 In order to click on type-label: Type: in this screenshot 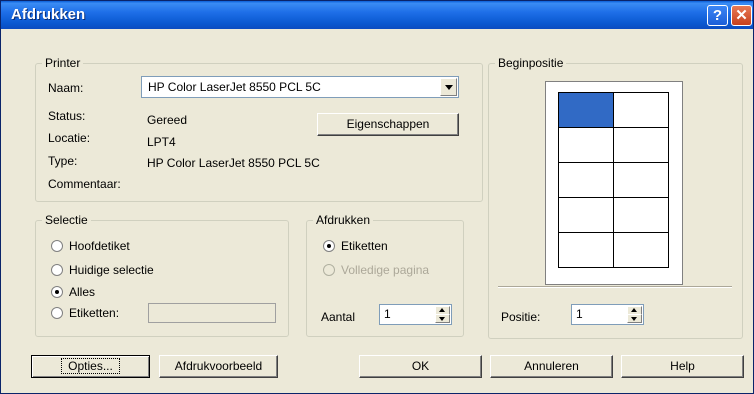, I will do `click(63, 161)`.